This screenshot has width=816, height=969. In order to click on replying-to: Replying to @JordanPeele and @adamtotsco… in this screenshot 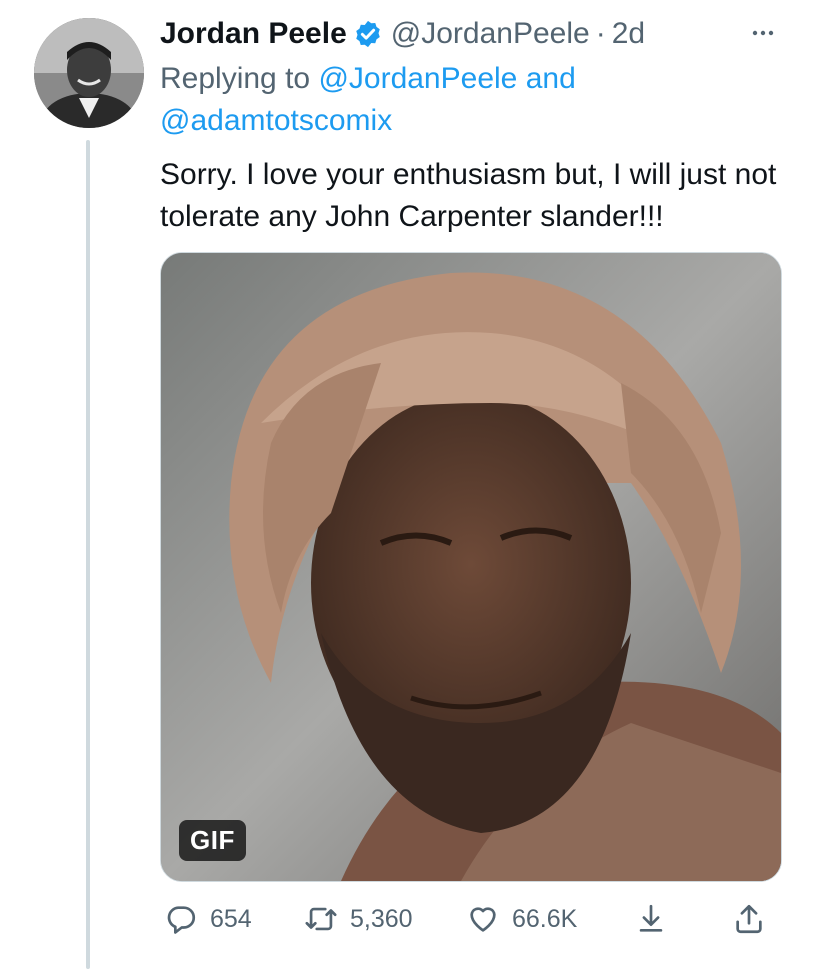, I will do `click(471, 100)`.